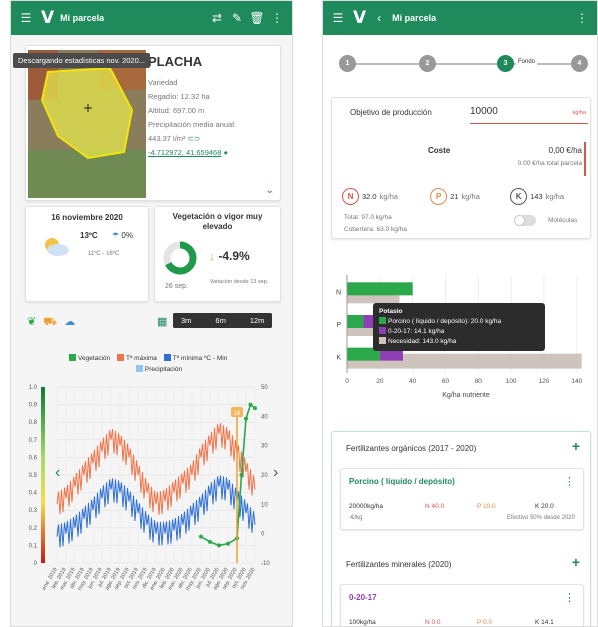 This screenshot has height=627, width=598. What do you see at coordinates (527, 62) in the screenshot?
I see `step-active-label: Fondo` at bounding box center [527, 62].